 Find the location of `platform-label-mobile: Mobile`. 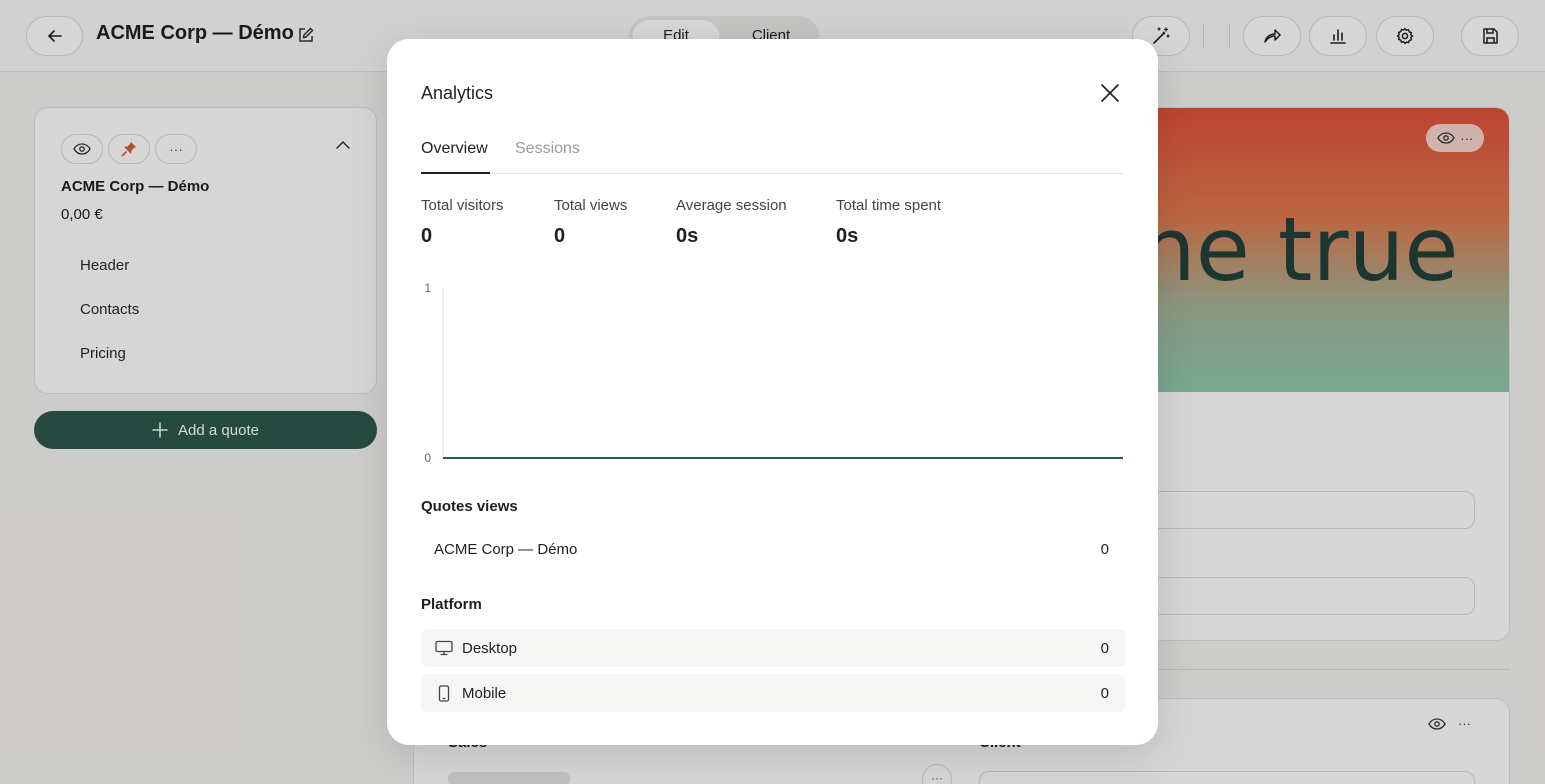

platform-label-mobile: Mobile is located at coordinates (484, 693).